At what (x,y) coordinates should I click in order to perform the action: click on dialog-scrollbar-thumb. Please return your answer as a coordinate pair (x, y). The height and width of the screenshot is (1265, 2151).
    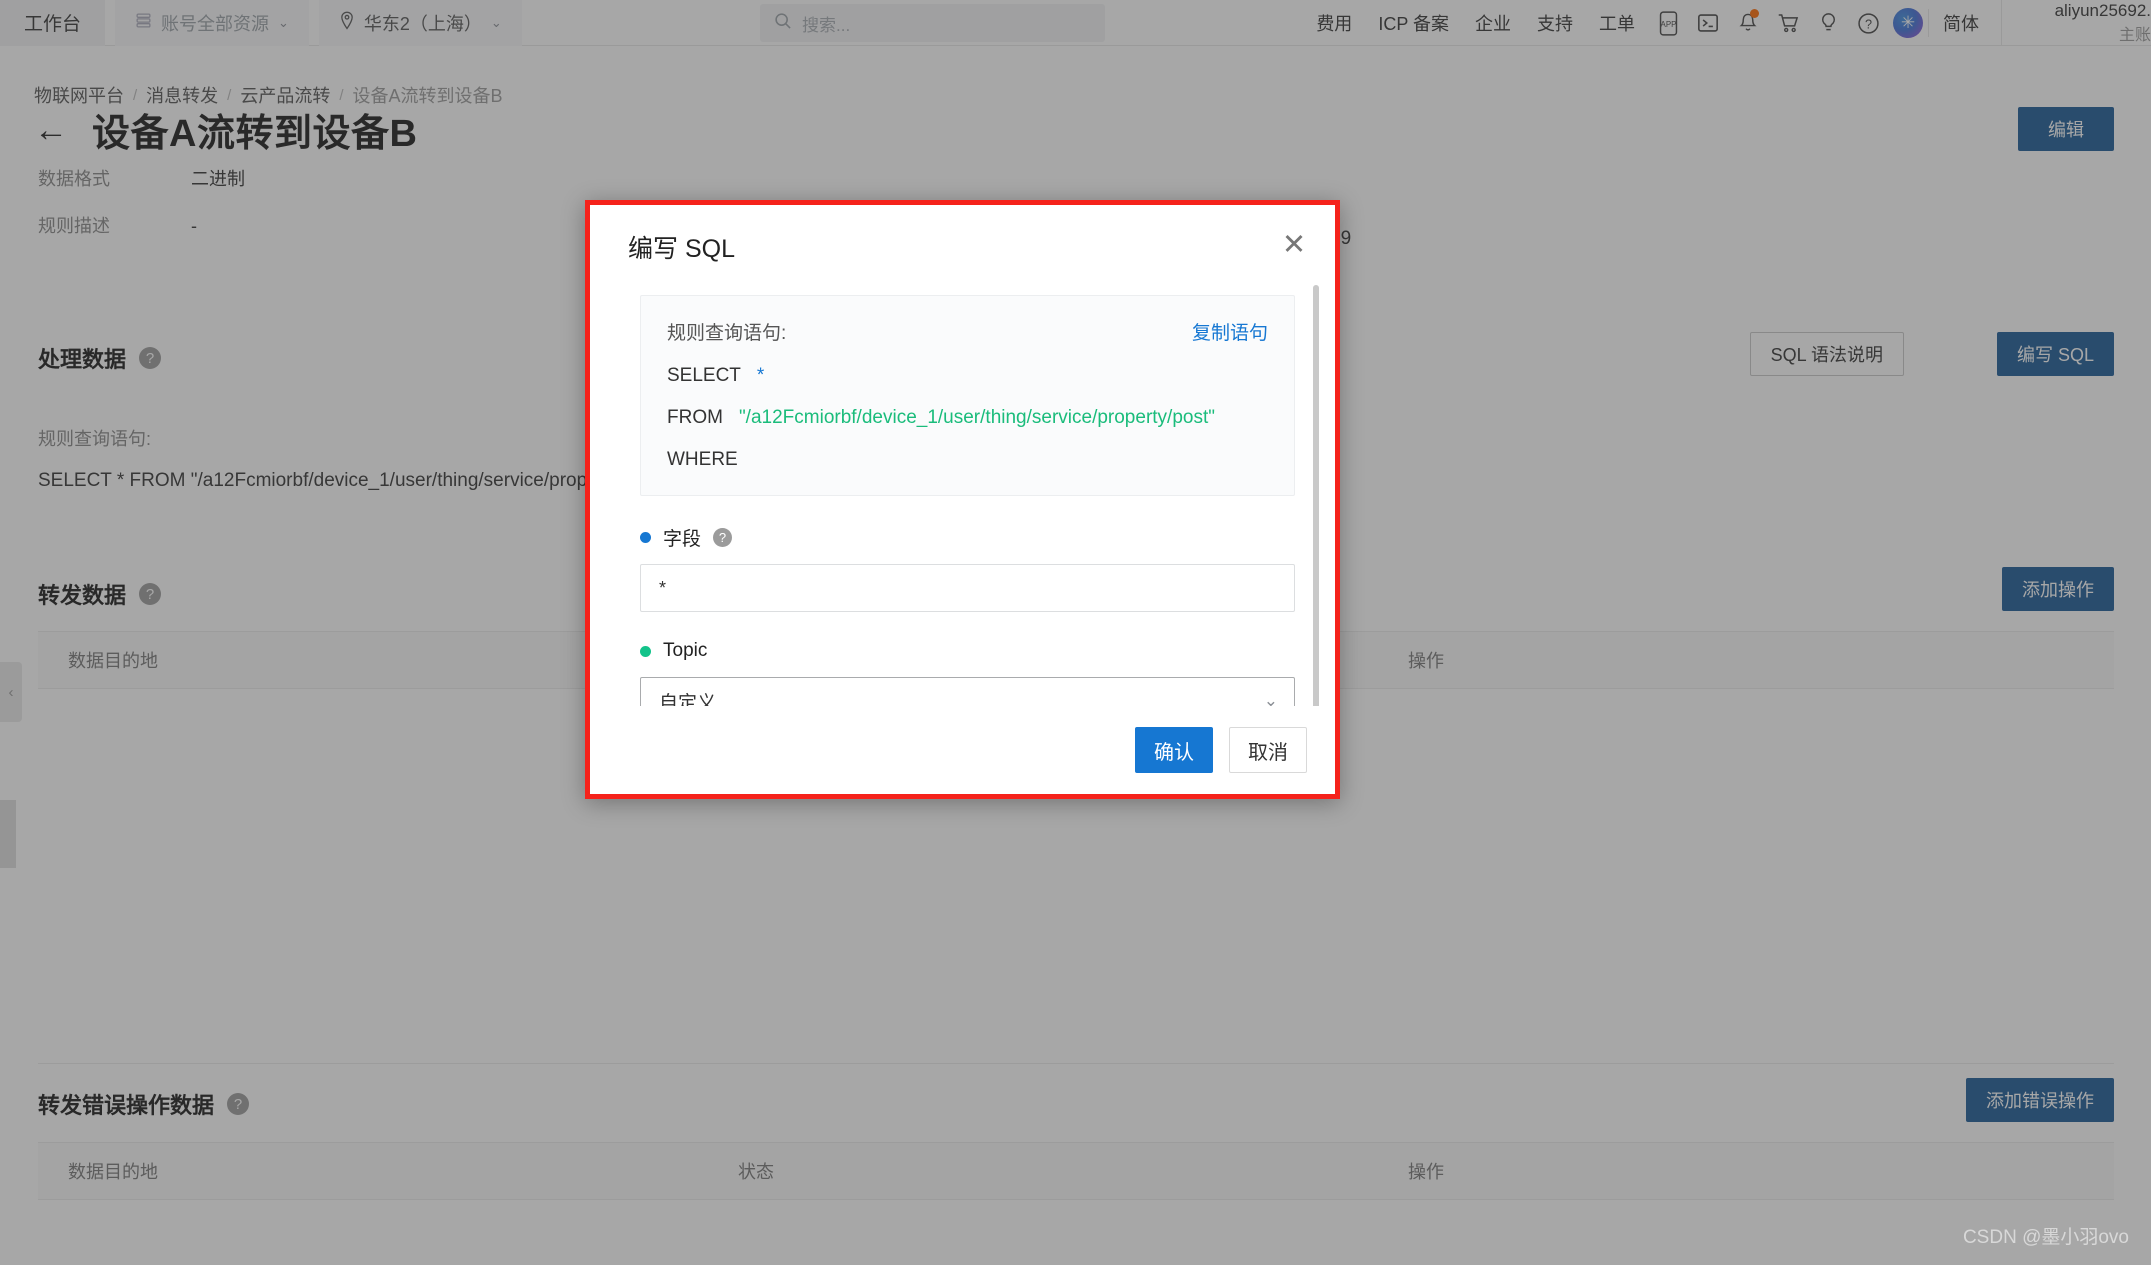
    Looking at the image, I should click on (1316, 495).